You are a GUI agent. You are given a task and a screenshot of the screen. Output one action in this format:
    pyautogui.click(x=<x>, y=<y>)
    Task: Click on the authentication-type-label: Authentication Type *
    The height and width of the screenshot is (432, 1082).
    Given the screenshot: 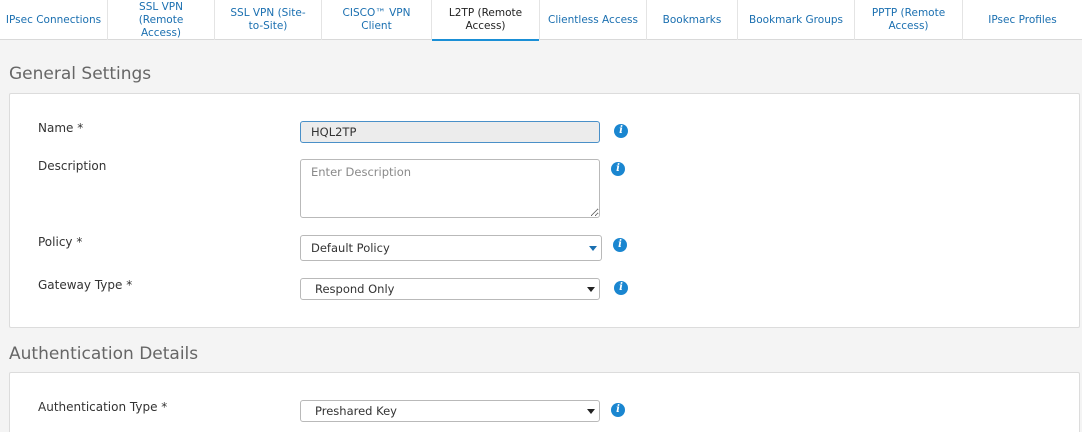 What is the action you would take?
    pyautogui.click(x=103, y=407)
    